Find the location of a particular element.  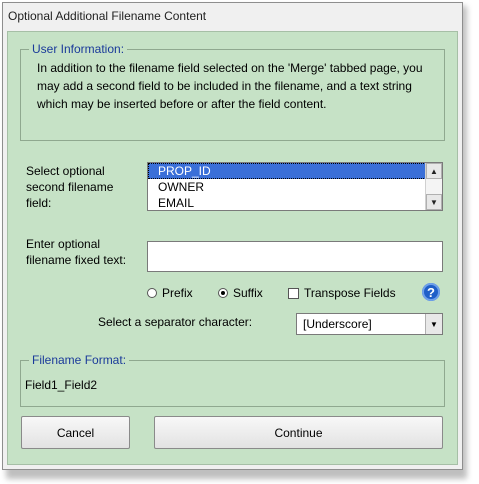

list-item-prop-id: PROP_ID is located at coordinates (295, 171).